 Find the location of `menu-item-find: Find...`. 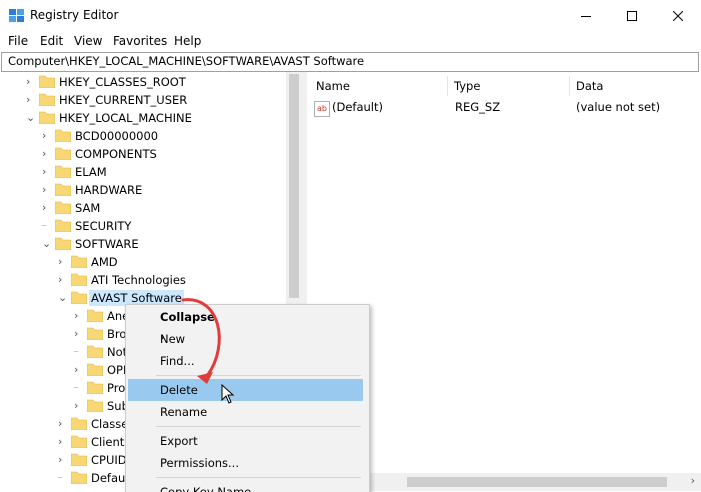

menu-item-find: Find... is located at coordinates (245, 361).